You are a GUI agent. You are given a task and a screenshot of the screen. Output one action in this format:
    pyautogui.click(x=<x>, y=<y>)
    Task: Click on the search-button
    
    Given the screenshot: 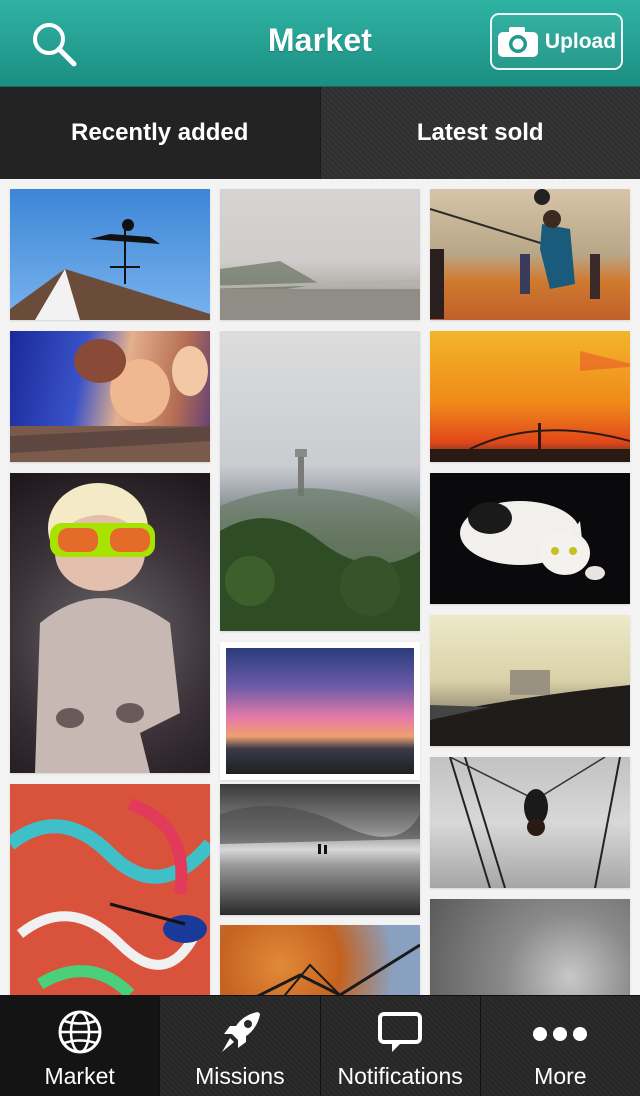 What is the action you would take?
    pyautogui.click(x=55, y=45)
    